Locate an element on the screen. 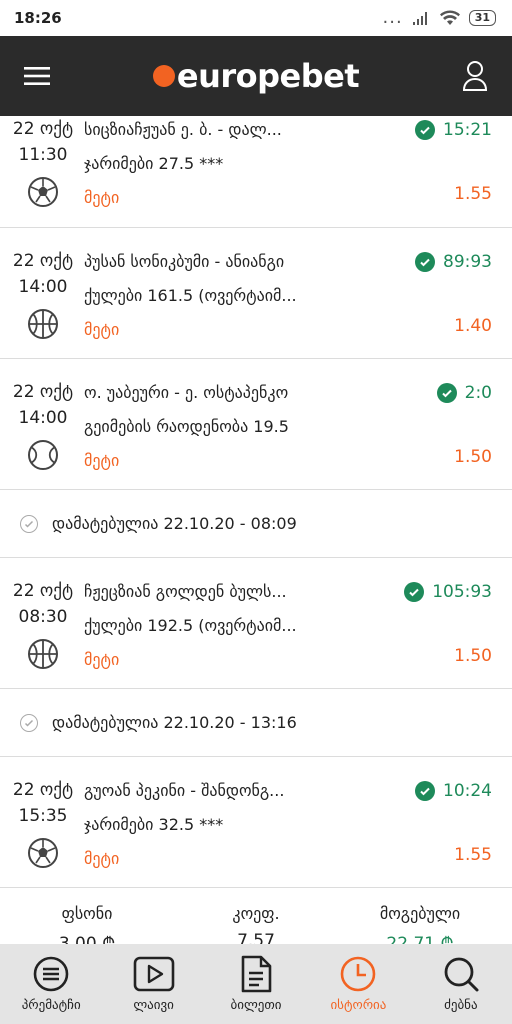  nav-history: ისტორია is located at coordinates (358, 984).